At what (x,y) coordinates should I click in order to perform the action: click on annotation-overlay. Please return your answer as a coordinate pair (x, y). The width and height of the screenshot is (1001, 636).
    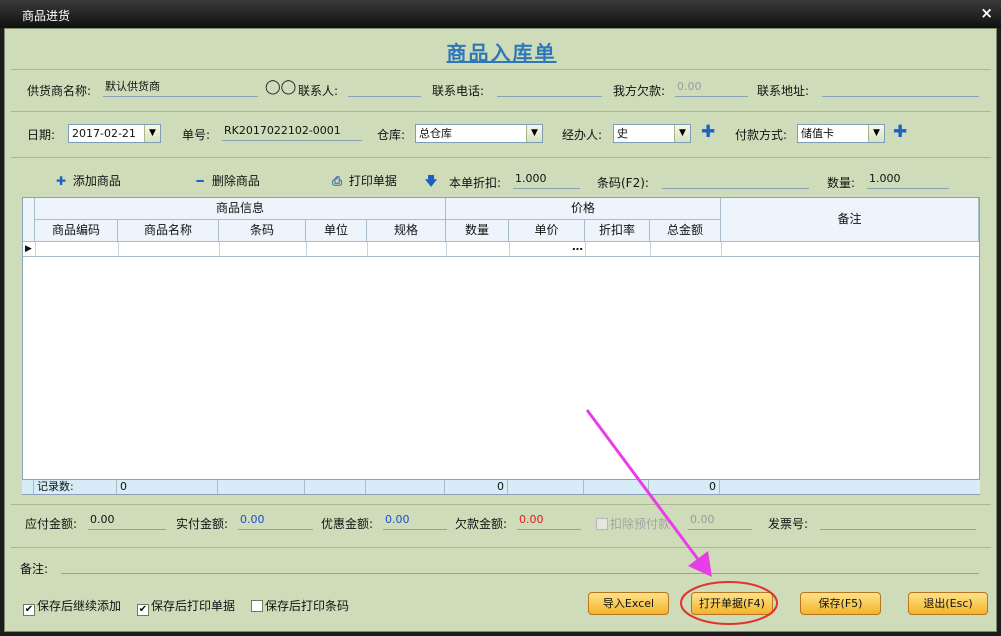
    Looking at the image, I should click on (681, 517).